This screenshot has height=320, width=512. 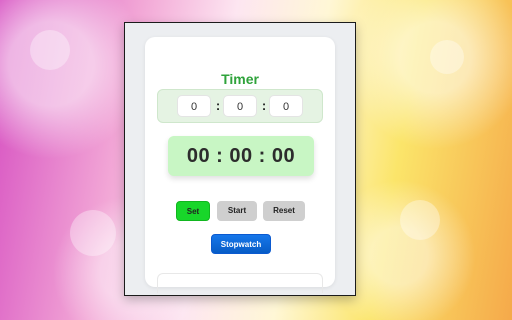 What do you see at coordinates (193, 211) in the screenshot?
I see `set-button: Set` at bounding box center [193, 211].